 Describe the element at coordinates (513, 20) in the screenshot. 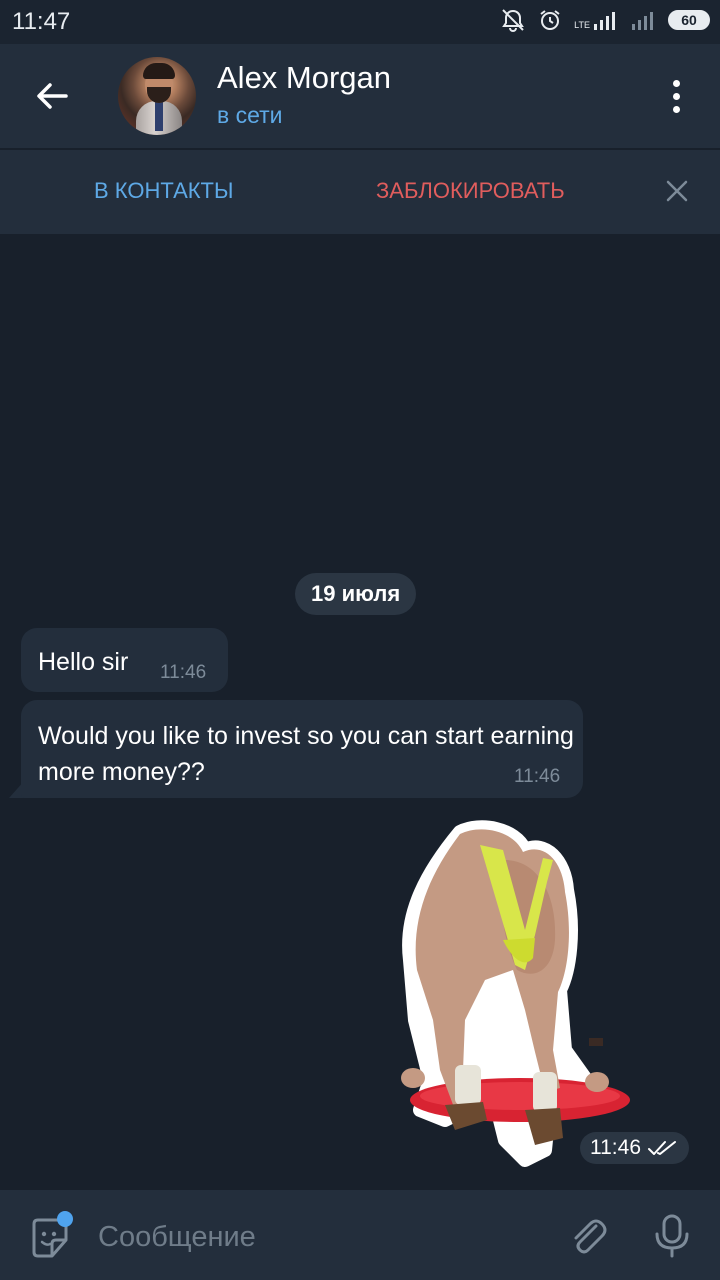

I see `mute-icon` at that location.